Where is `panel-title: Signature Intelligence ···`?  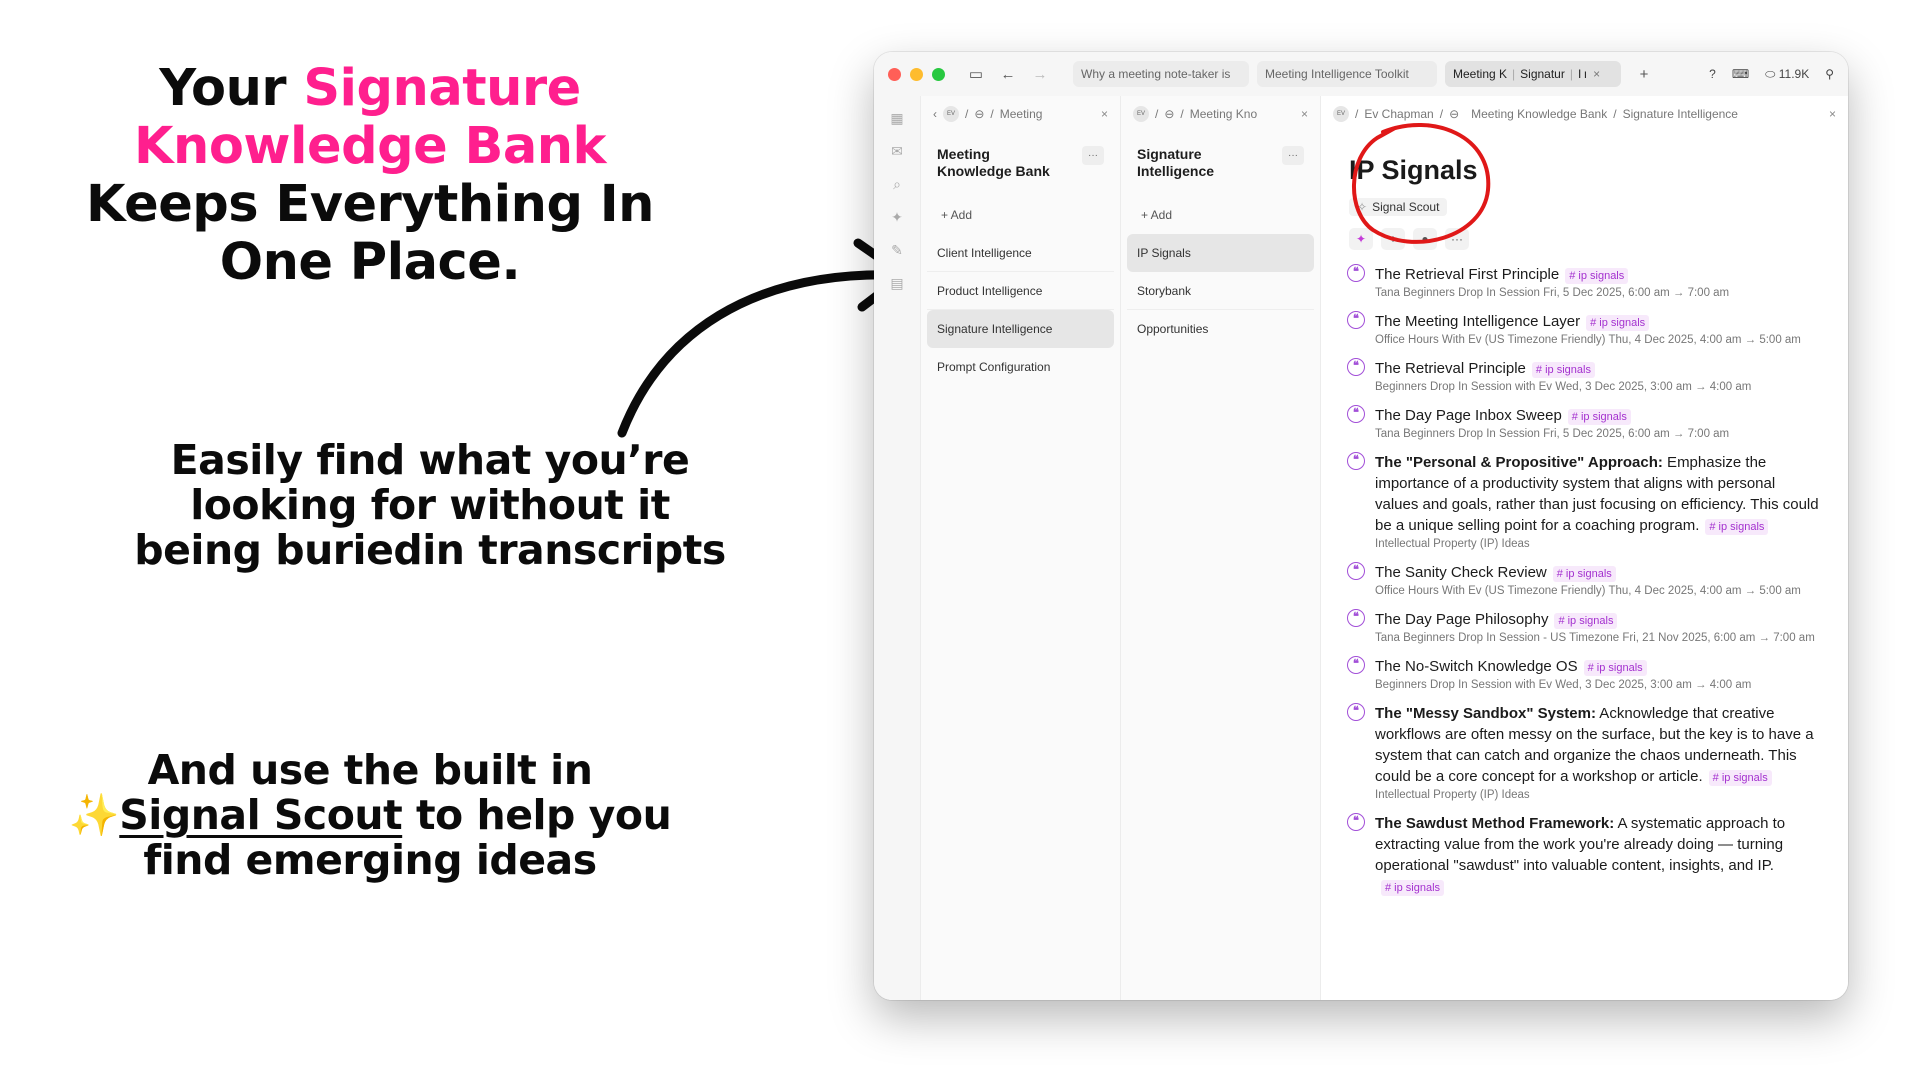 panel-title: Signature Intelligence ··· is located at coordinates (1220, 161).